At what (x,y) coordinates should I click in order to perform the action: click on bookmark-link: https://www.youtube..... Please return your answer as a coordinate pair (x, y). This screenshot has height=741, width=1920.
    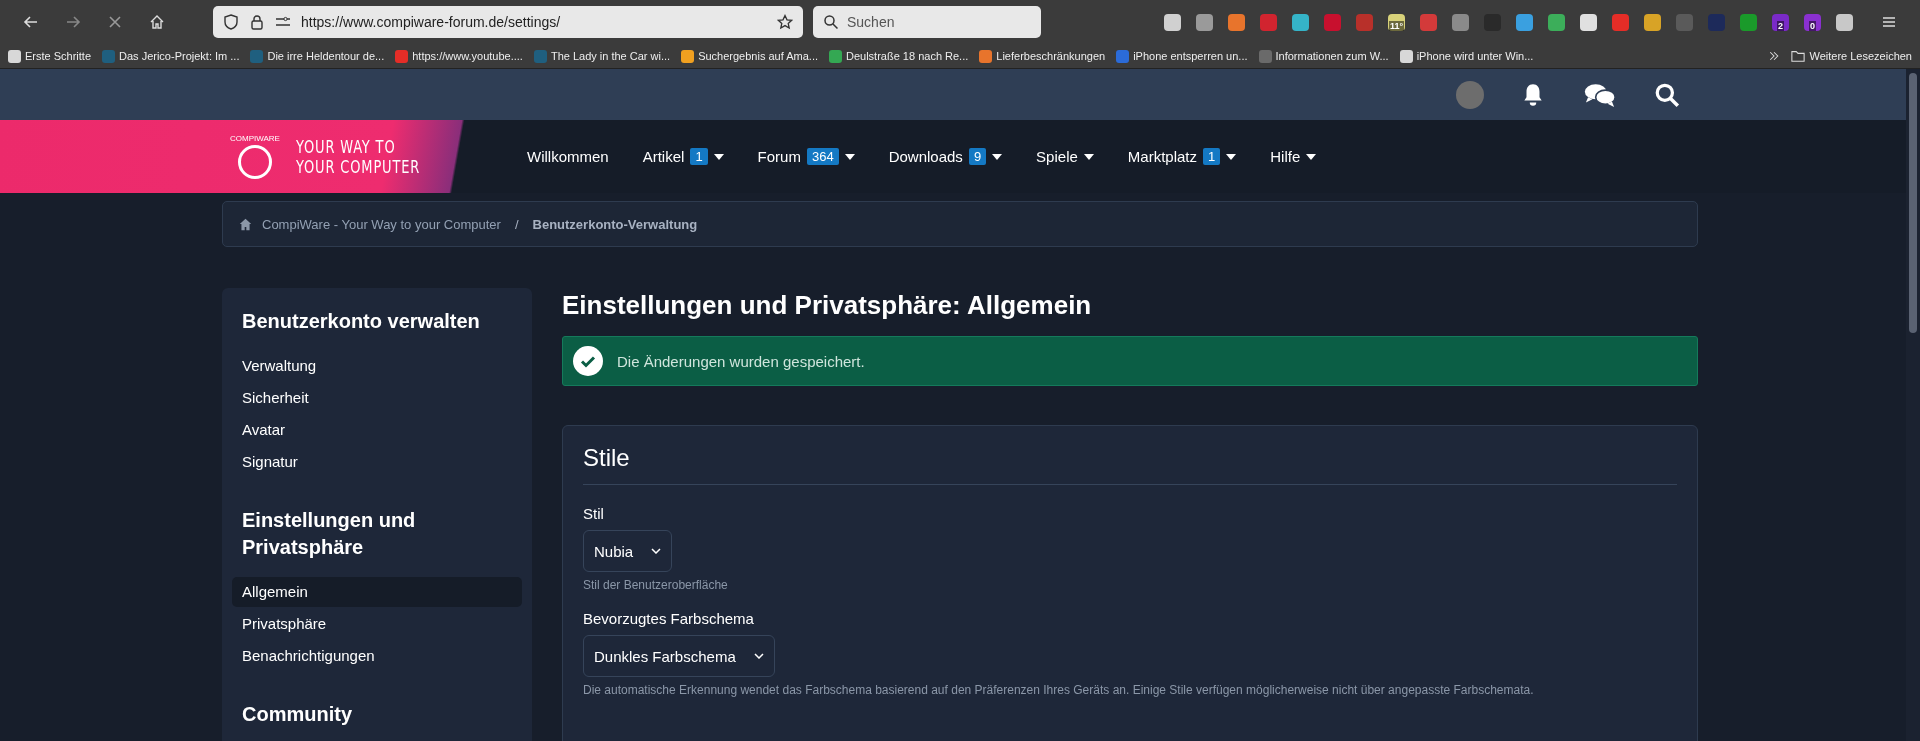
    Looking at the image, I should click on (459, 56).